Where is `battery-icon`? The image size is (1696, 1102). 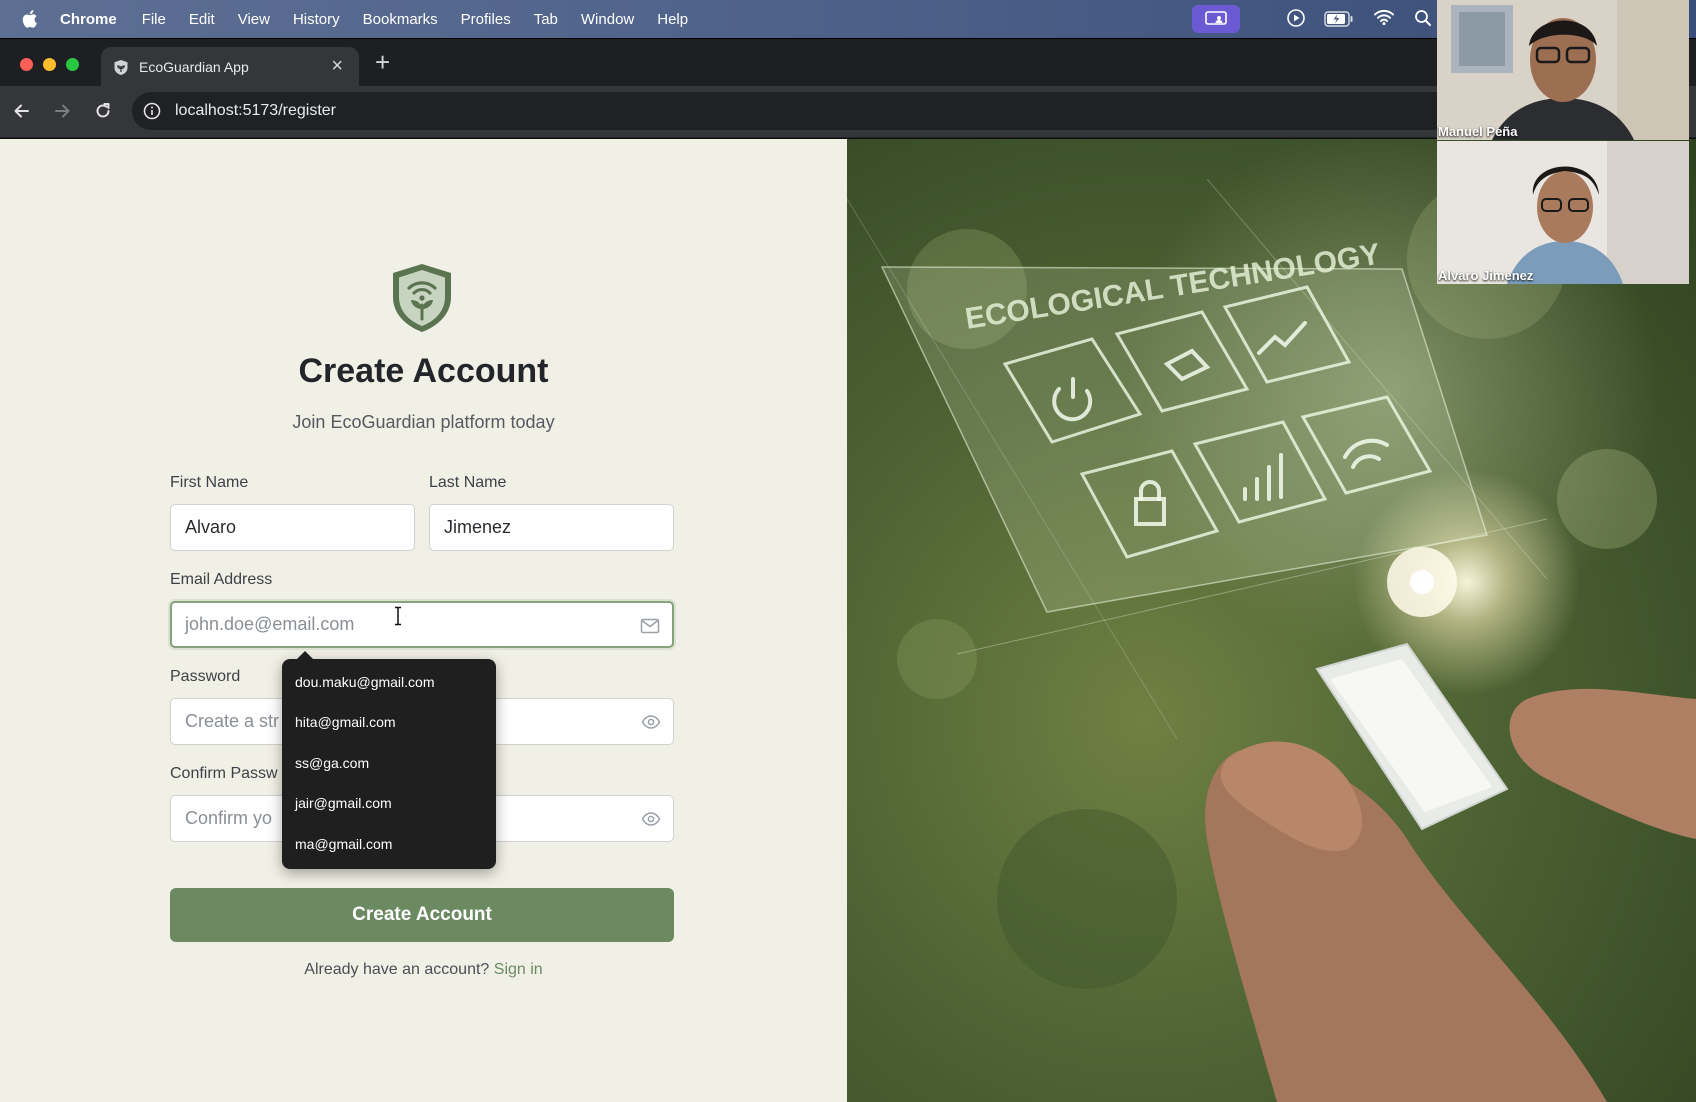 battery-icon is located at coordinates (1339, 19).